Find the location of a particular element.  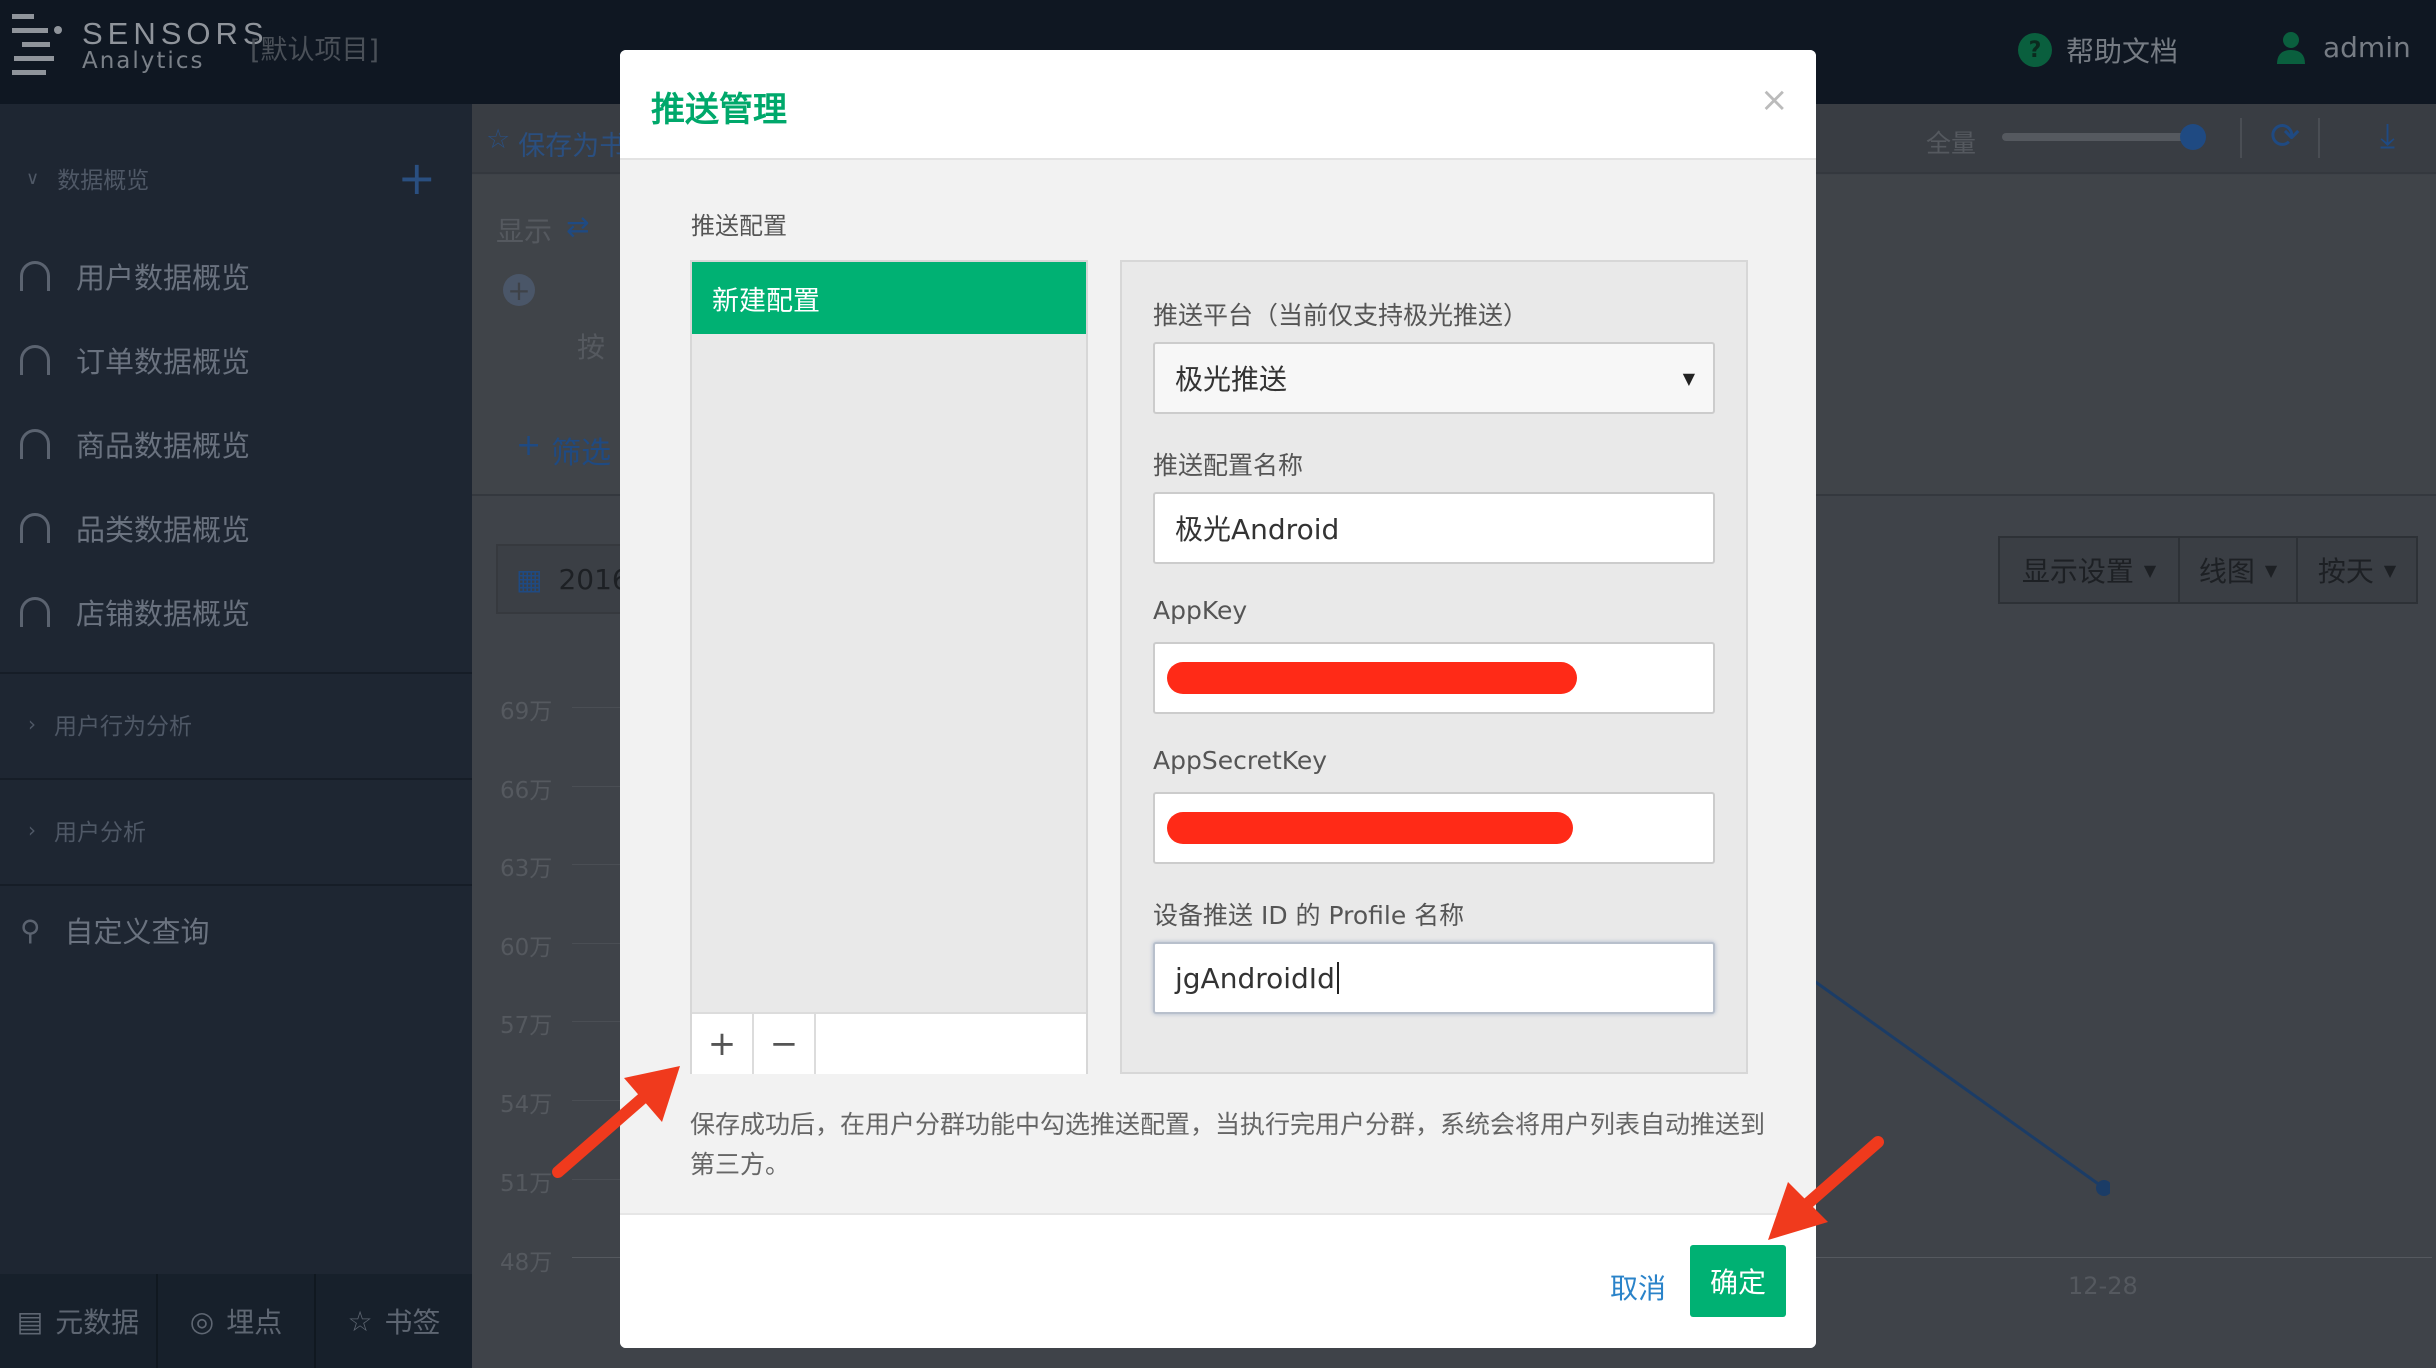

logo-subtext: Analytics is located at coordinates (143, 61).